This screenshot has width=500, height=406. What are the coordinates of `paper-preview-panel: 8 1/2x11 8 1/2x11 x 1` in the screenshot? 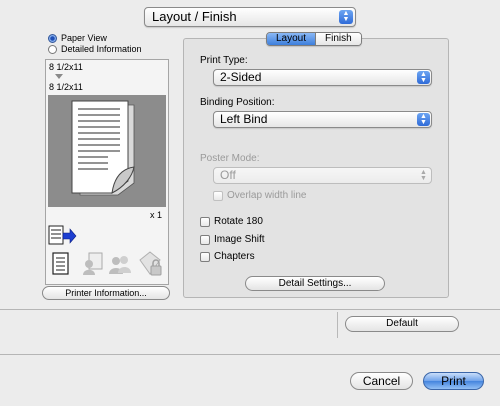 It's located at (107, 172).